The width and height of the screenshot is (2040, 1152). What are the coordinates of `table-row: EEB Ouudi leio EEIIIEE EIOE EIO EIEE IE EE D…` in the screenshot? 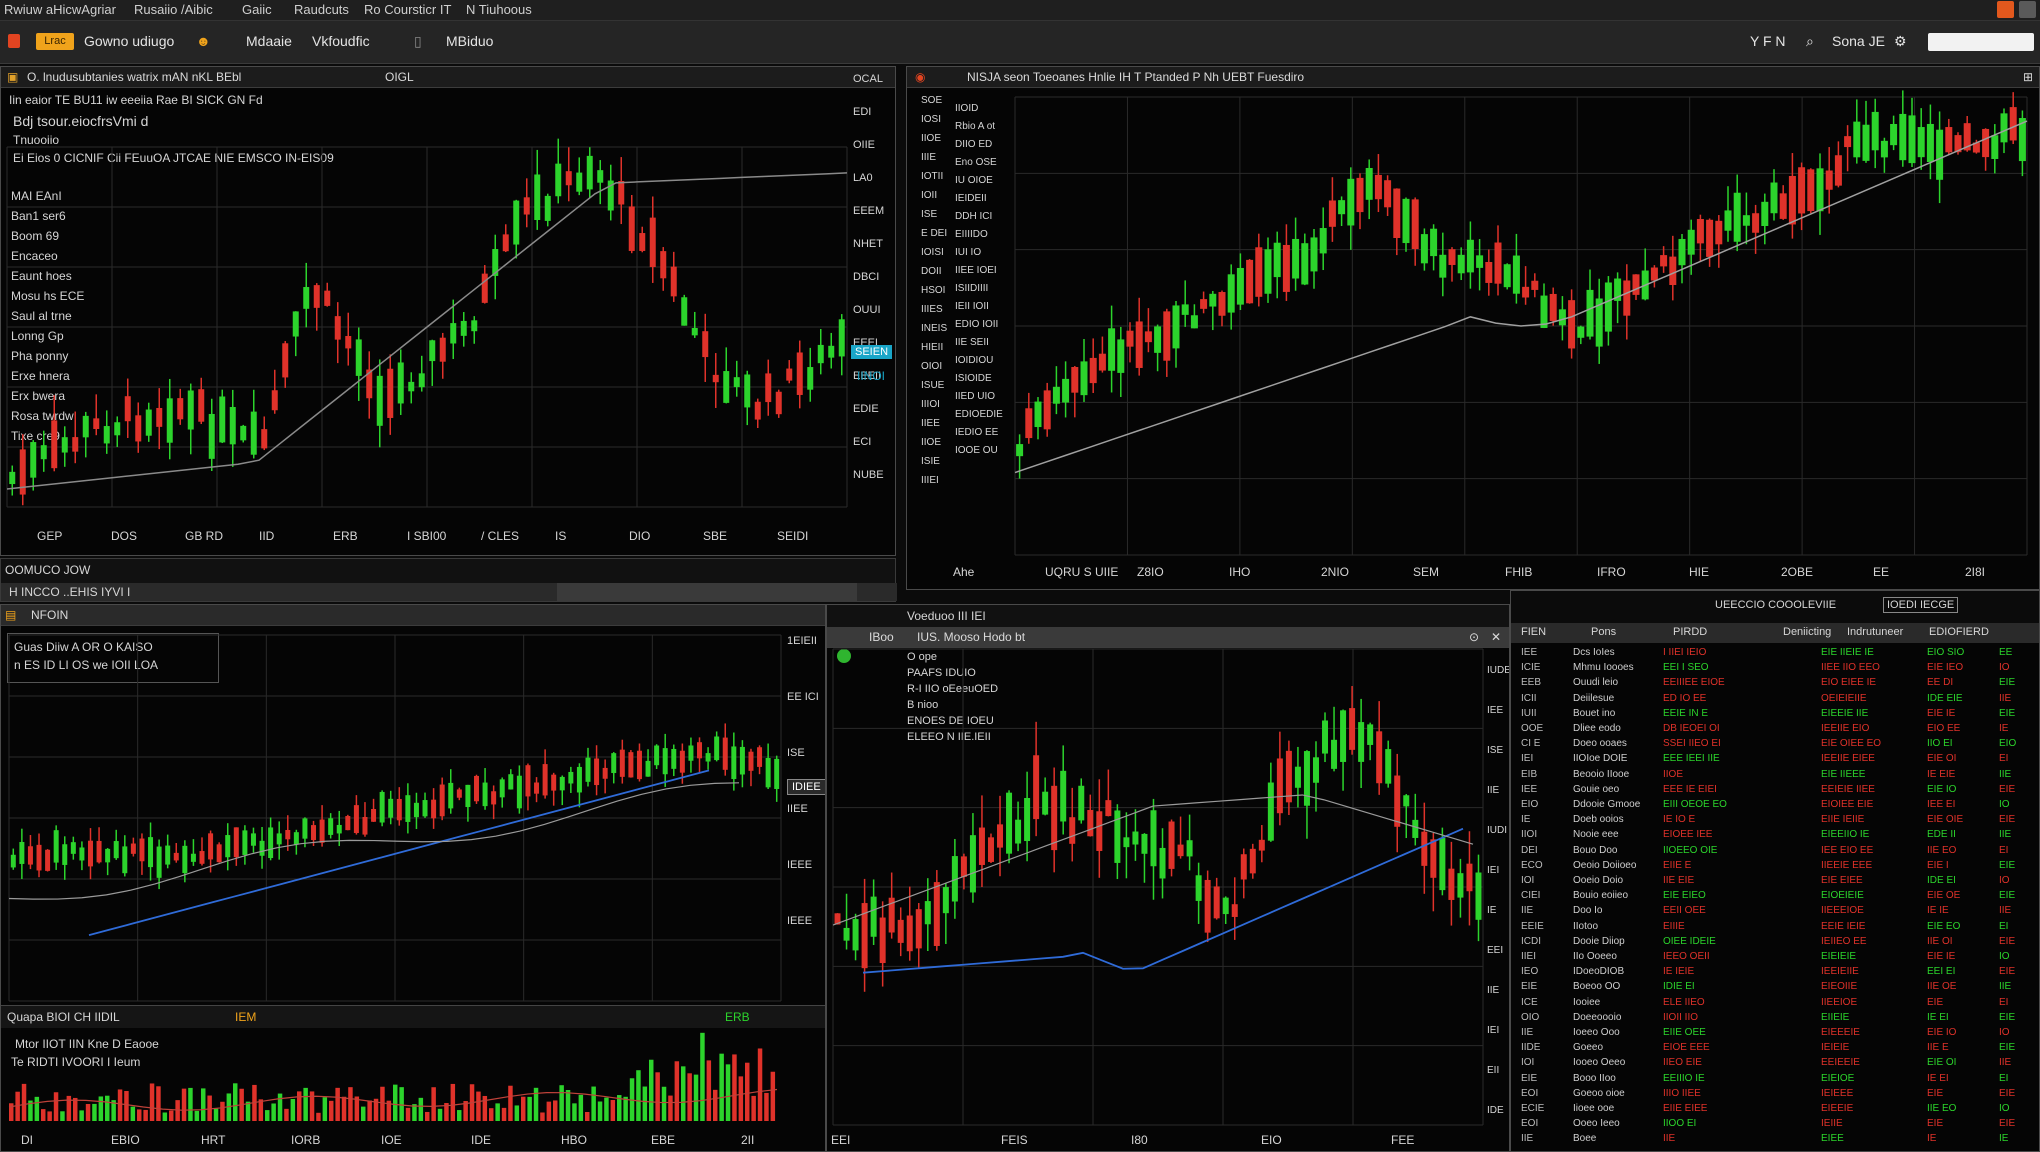 It's located at (1775, 684).